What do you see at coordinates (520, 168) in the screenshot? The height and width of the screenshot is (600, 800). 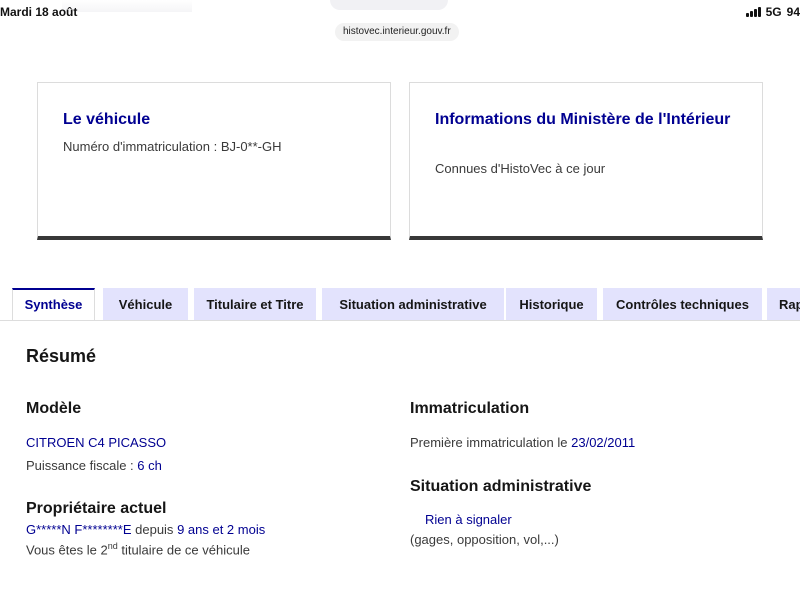 I see `ministry-card-subtitle: Connues d'HistoVec à ce jour` at bounding box center [520, 168].